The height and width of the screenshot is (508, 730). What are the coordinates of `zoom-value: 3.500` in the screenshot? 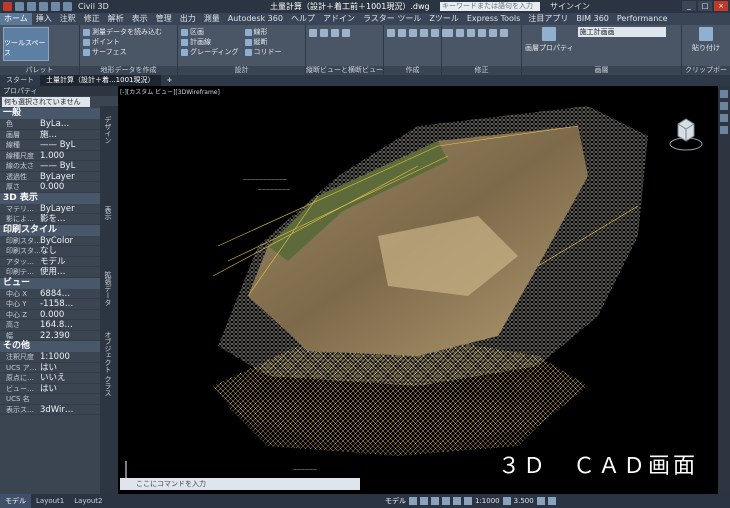 It's located at (524, 501).